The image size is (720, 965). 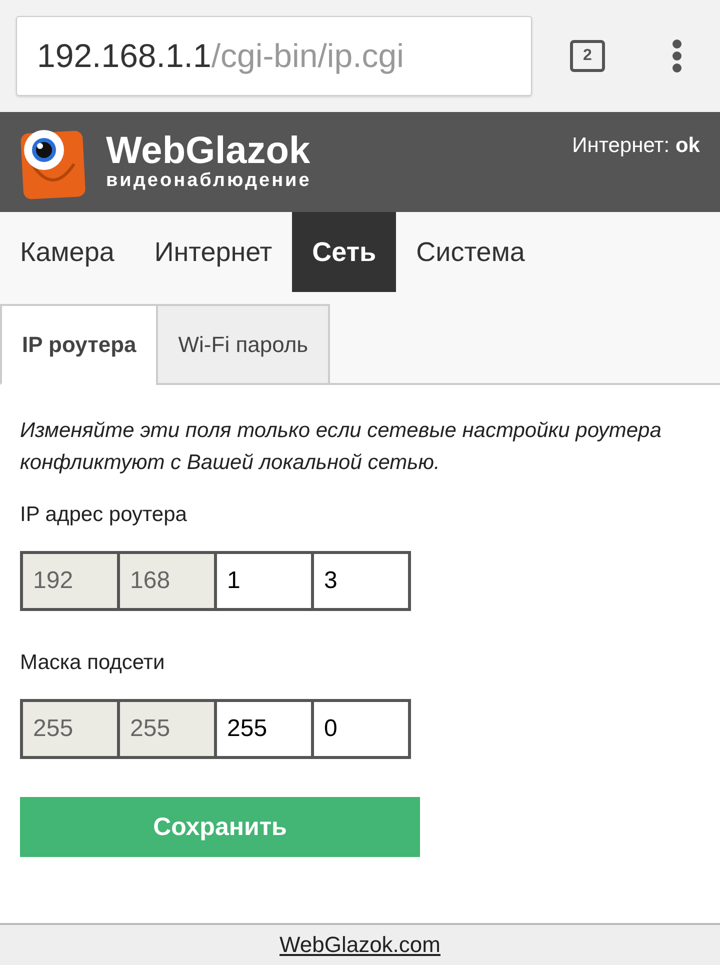 I want to click on brand-name: WebGlazok, so click(x=209, y=151).